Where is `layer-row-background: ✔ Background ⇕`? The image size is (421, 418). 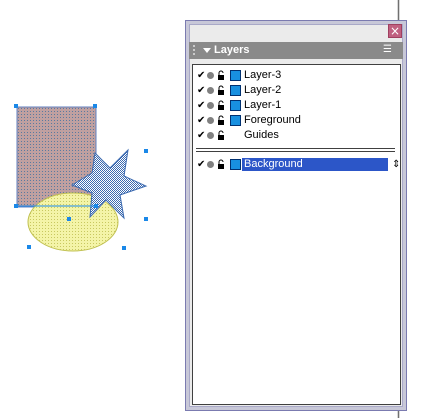 layer-row-background: ✔ Background ⇕ is located at coordinates (296, 164).